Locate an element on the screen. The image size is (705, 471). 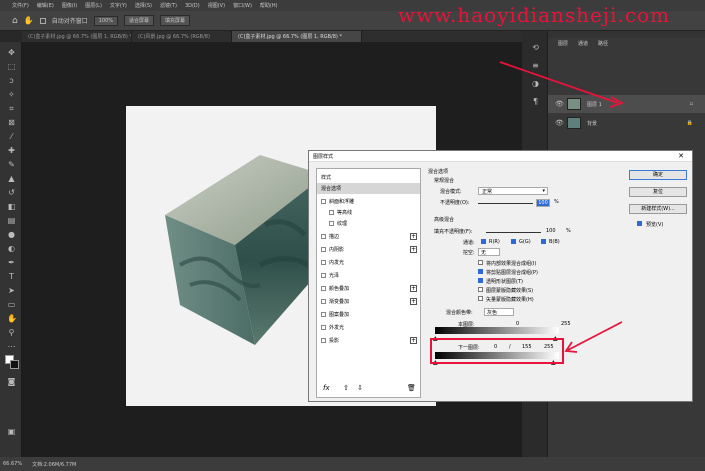
history-brush-tool-icon: ↺ is located at coordinates (11, 192).